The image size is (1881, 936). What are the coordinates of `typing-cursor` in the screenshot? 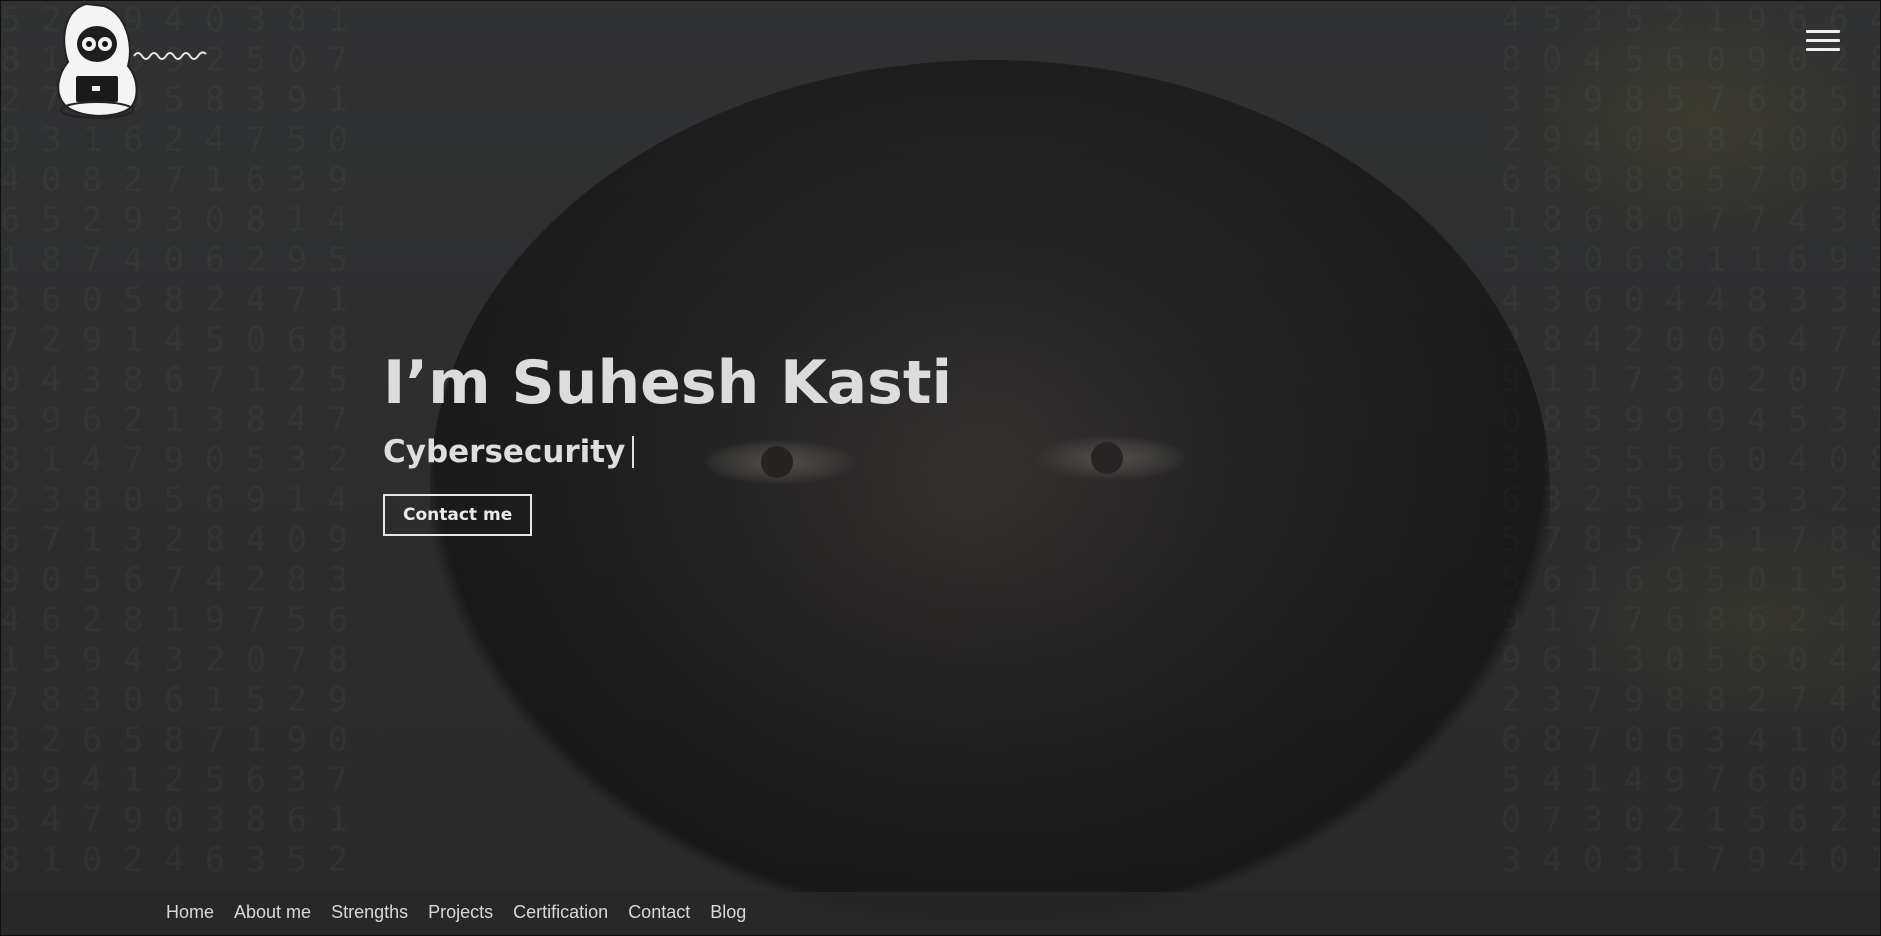 It's located at (633, 452).